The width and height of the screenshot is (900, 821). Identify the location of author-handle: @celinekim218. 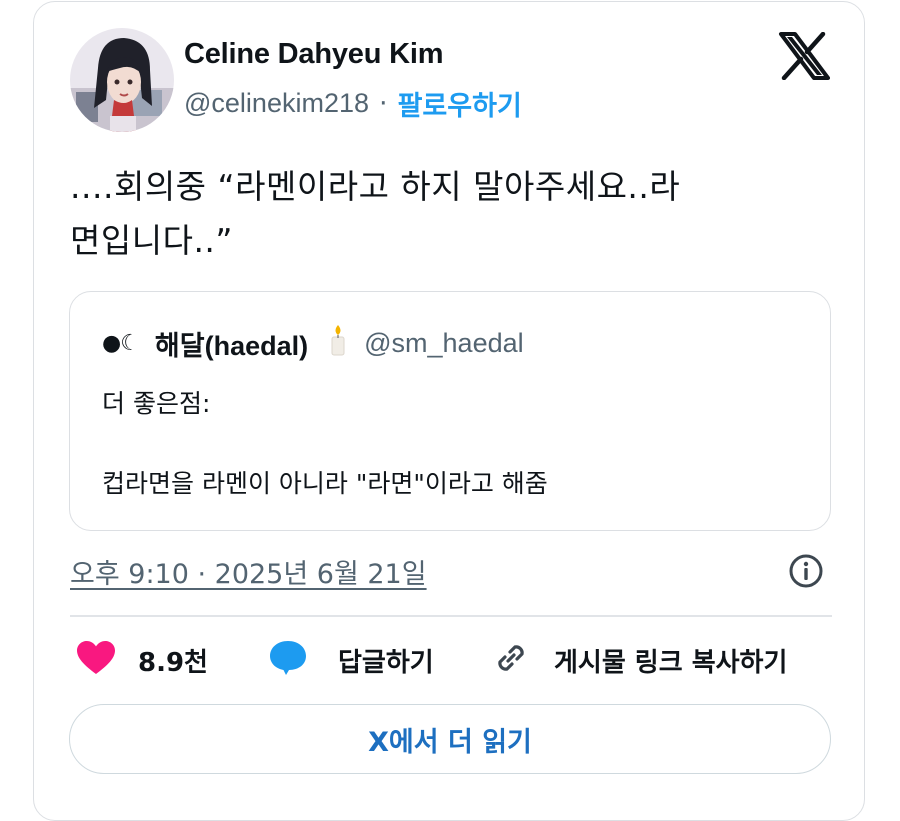
(276, 103).